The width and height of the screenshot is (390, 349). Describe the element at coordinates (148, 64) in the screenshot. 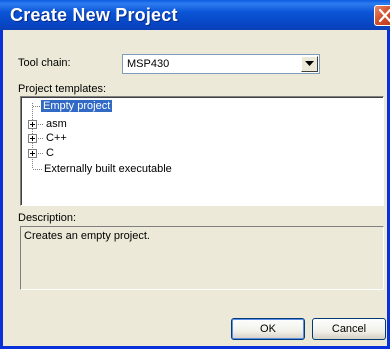

I see `toolchain-value: MSP430` at that location.